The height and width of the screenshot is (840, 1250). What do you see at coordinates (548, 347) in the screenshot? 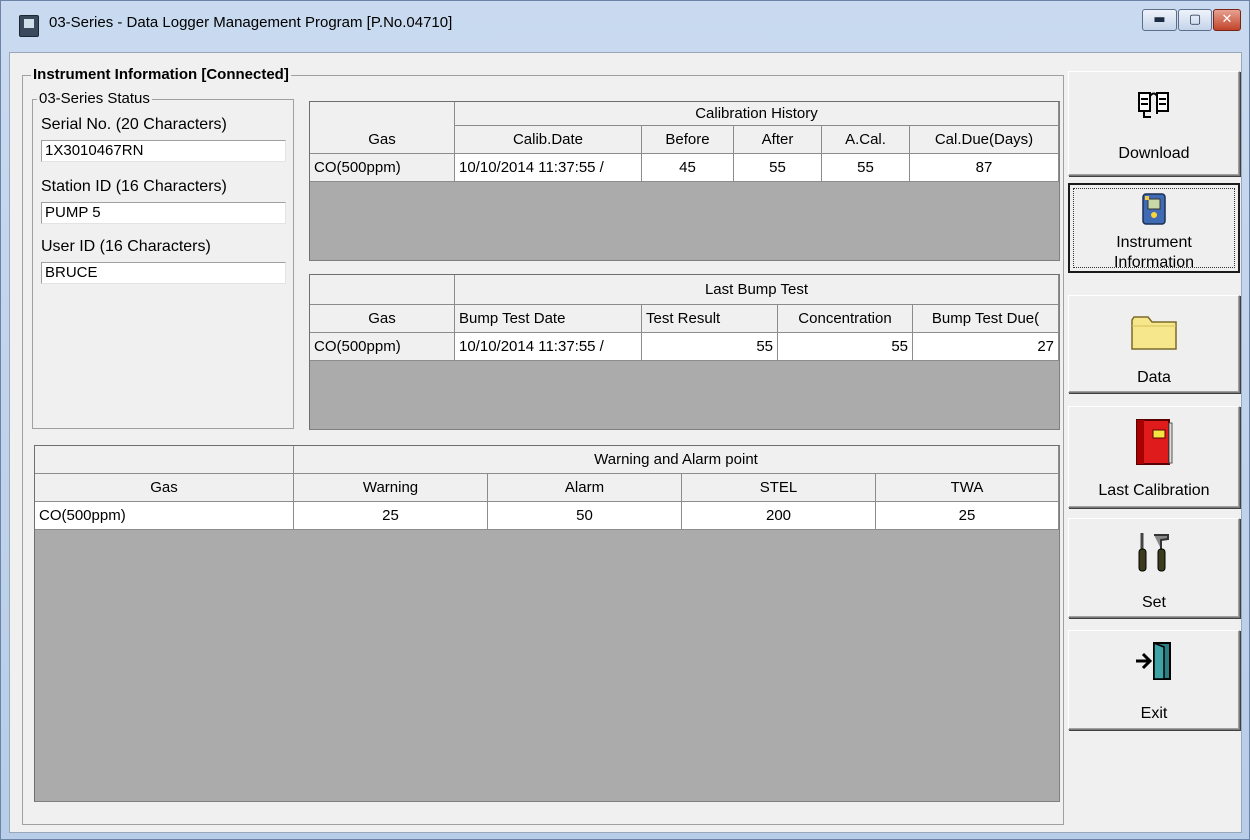
I see `bump-cell-date: 10/10/2014 11:37:55 /` at bounding box center [548, 347].